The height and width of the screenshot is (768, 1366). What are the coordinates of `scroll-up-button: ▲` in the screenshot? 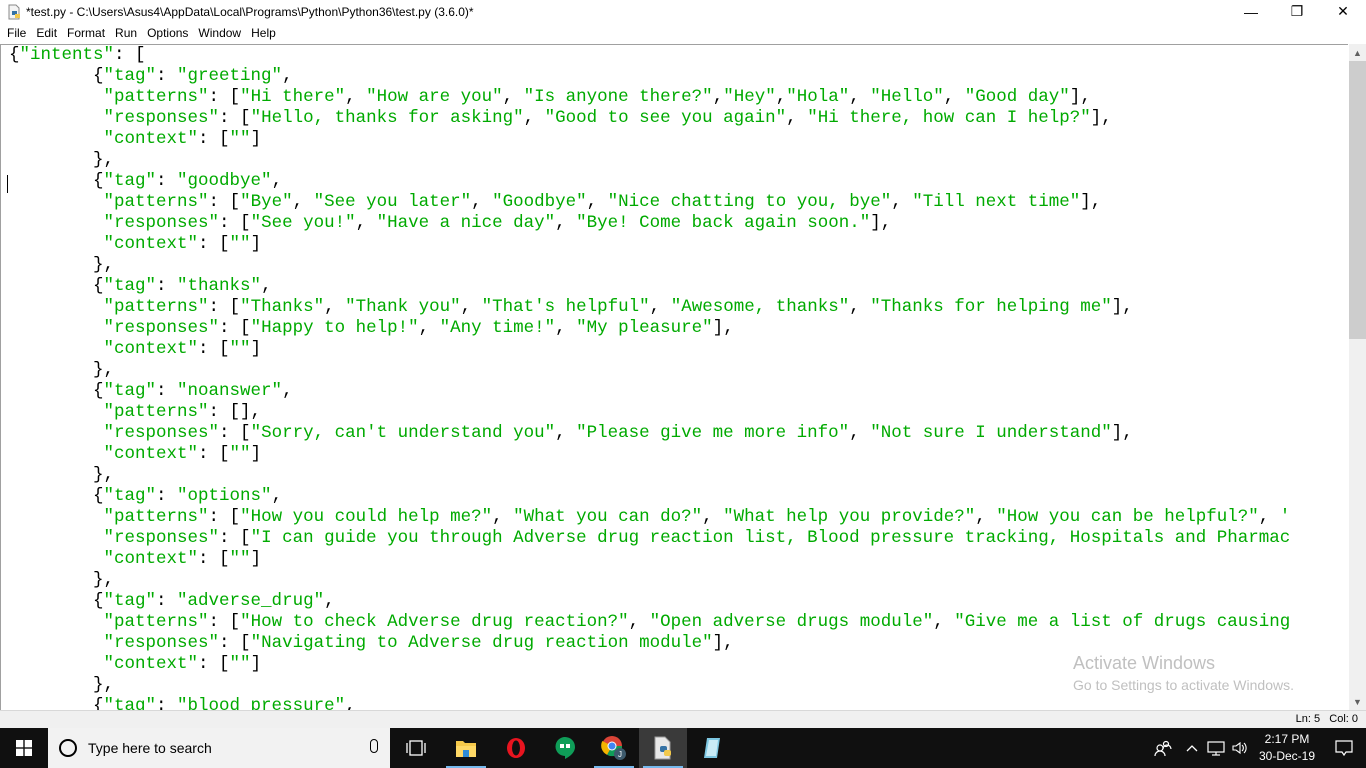 It's located at (1357, 52).